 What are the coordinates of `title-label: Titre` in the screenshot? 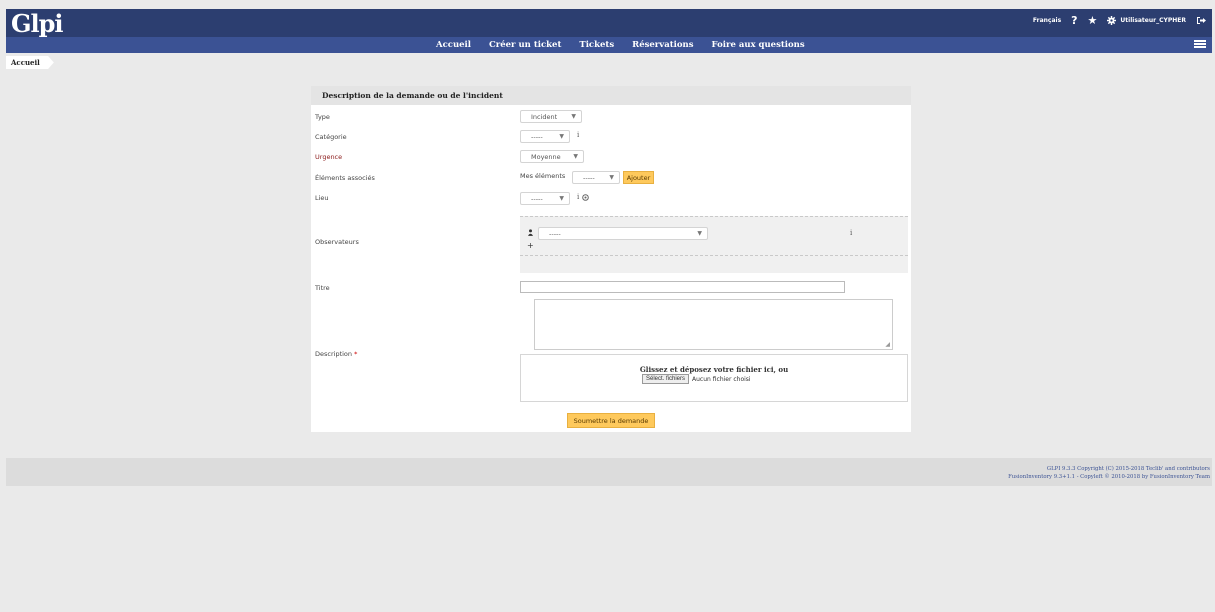 It's located at (322, 288).